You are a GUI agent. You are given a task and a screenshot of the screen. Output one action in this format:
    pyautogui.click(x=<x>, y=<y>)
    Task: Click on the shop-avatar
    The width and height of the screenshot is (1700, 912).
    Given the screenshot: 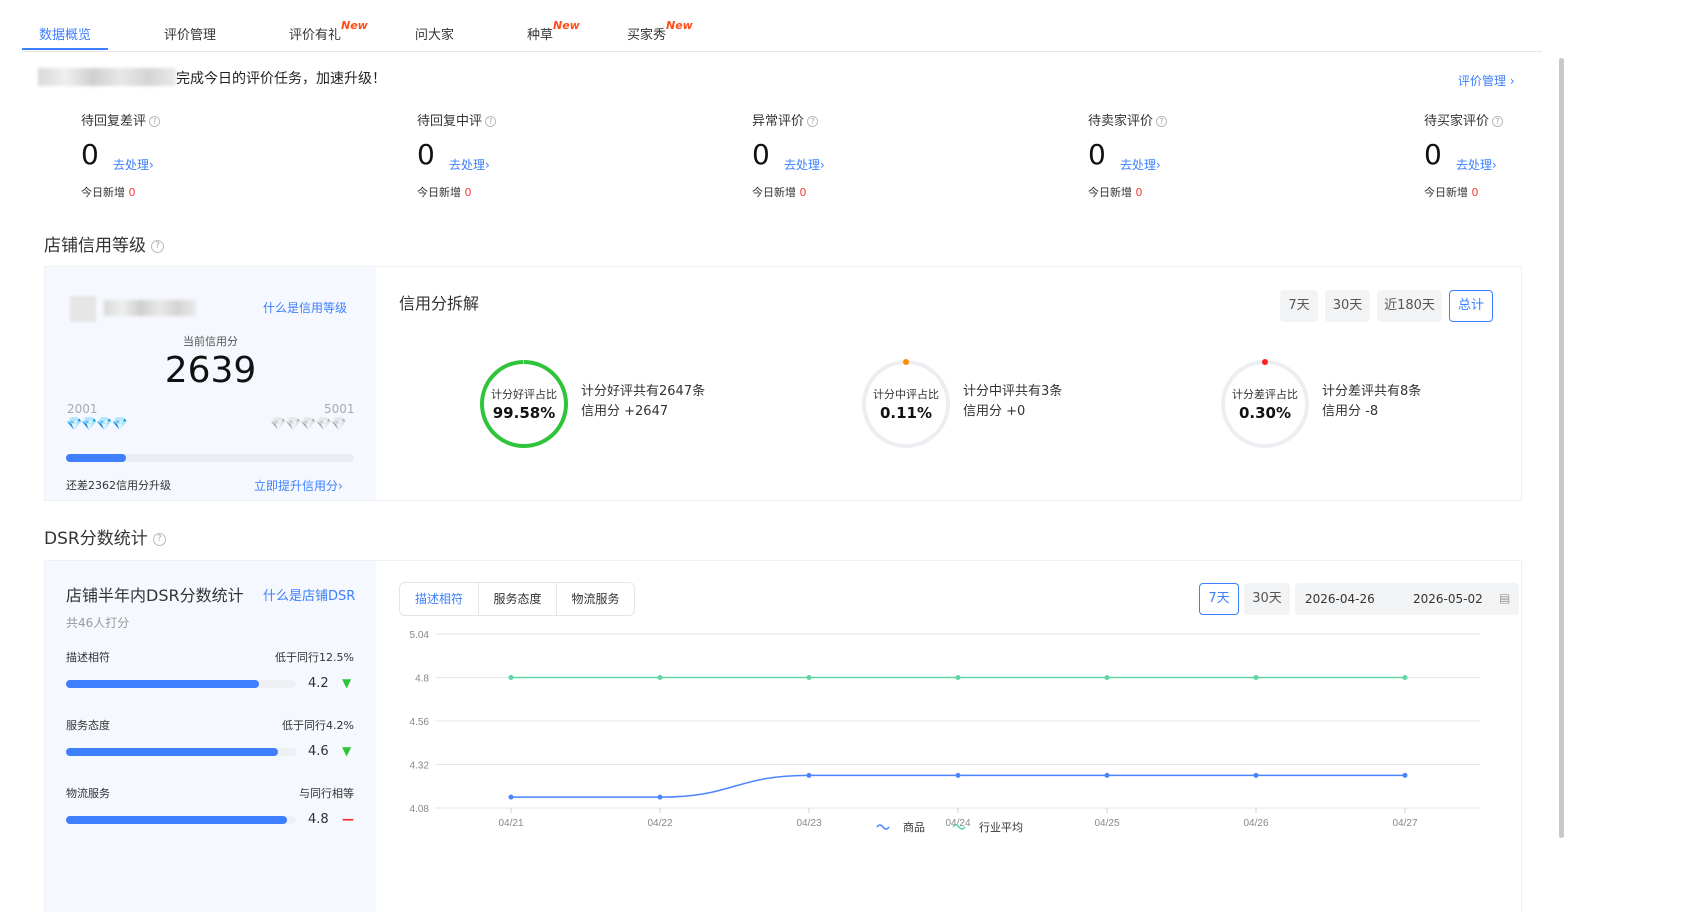 What is the action you would take?
    pyautogui.click(x=83, y=309)
    